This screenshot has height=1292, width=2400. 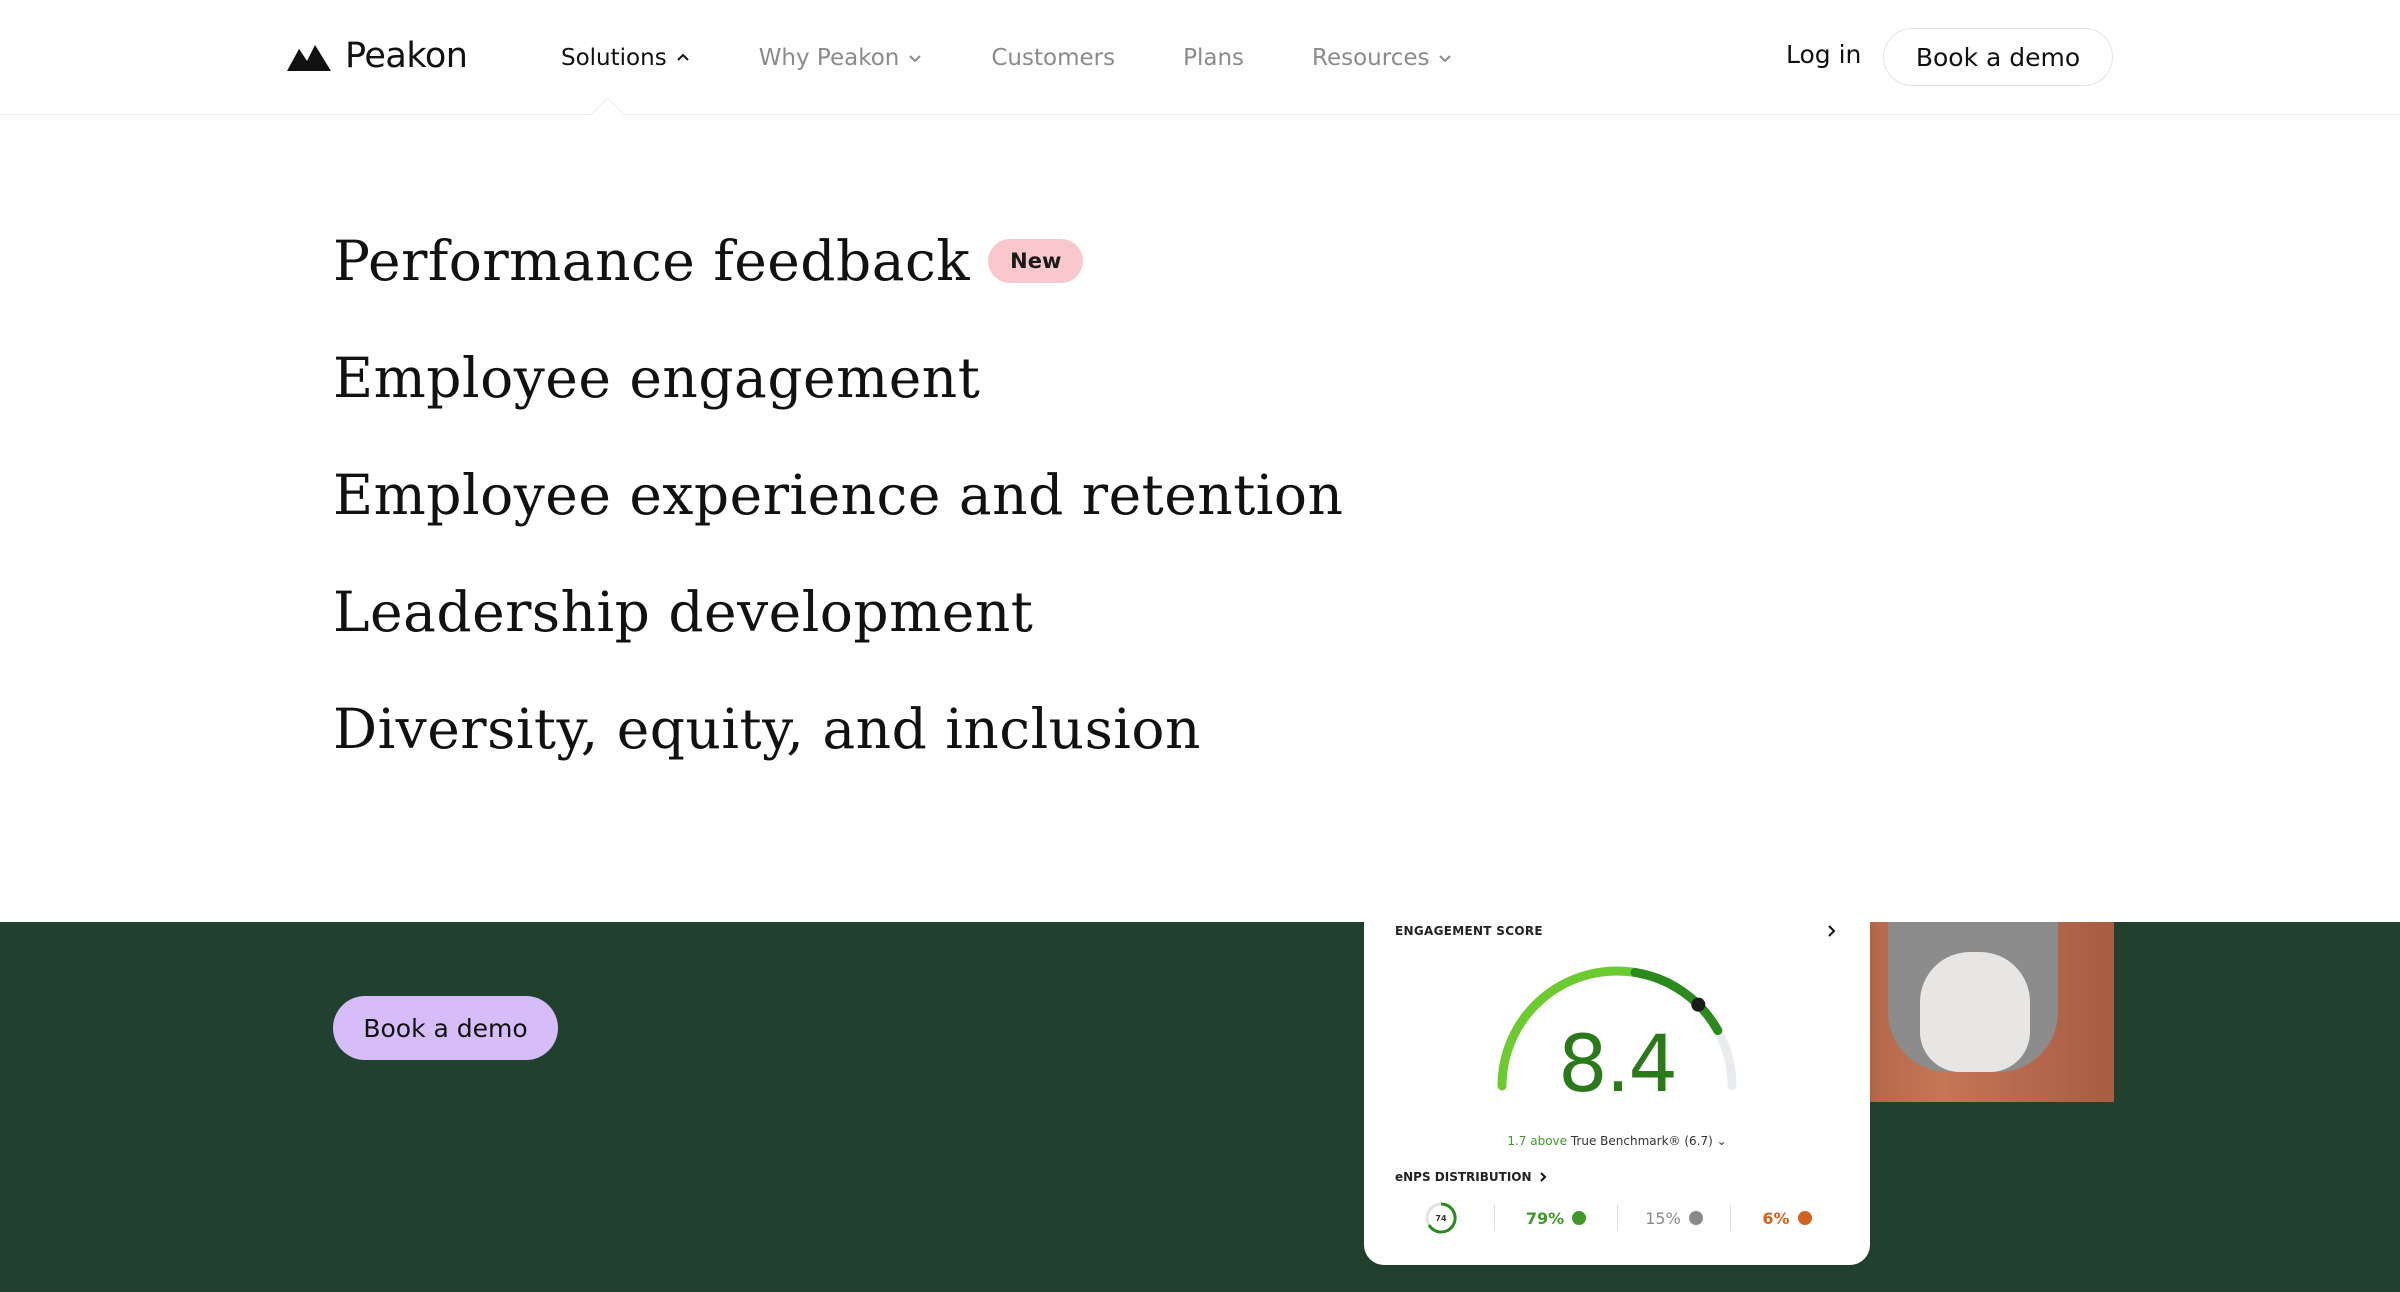 What do you see at coordinates (1823, 54) in the screenshot?
I see `login-link: Log in` at bounding box center [1823, 54].